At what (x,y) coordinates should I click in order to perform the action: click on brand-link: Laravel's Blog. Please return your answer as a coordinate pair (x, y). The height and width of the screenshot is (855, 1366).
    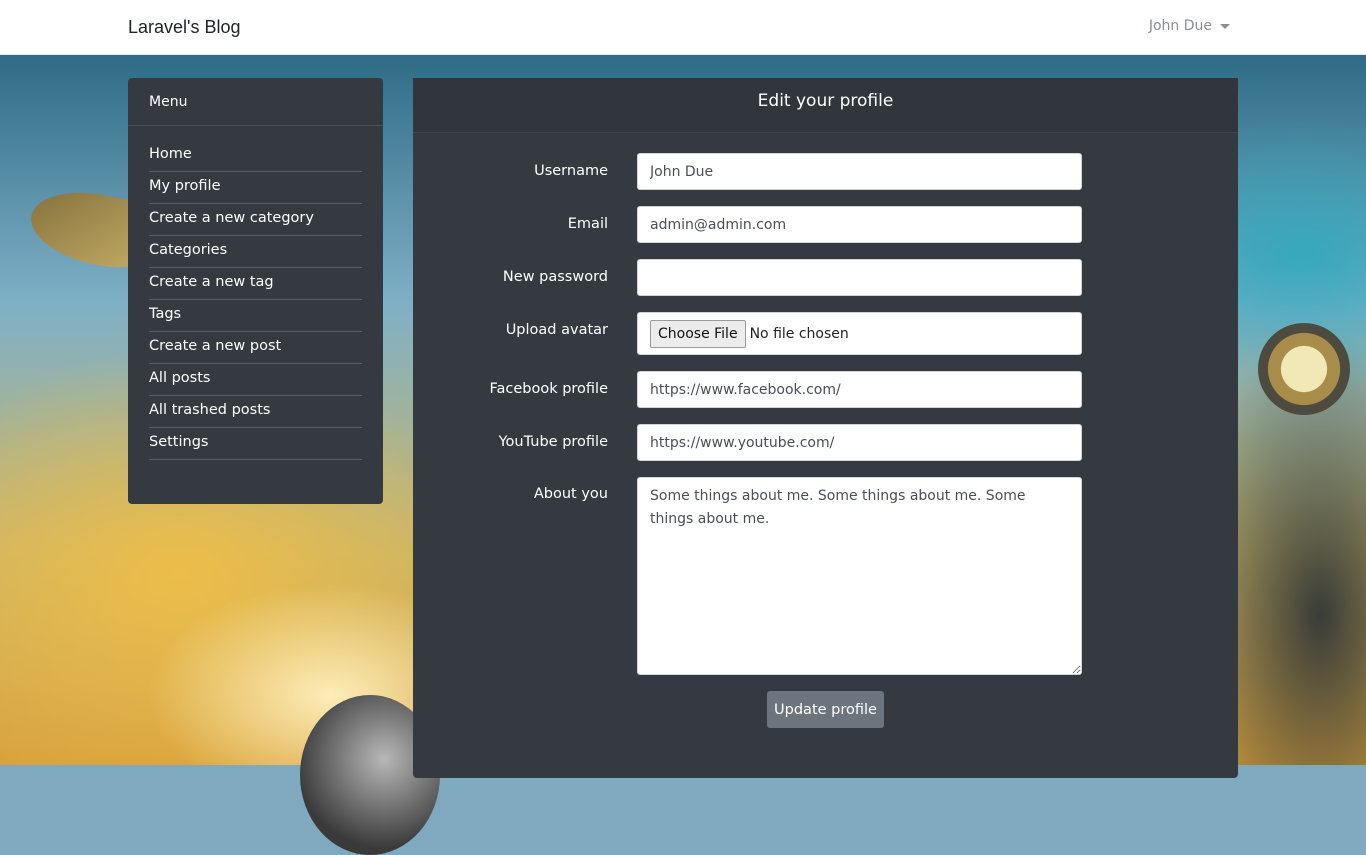
    Looking at the image, I should click on (184, 27).